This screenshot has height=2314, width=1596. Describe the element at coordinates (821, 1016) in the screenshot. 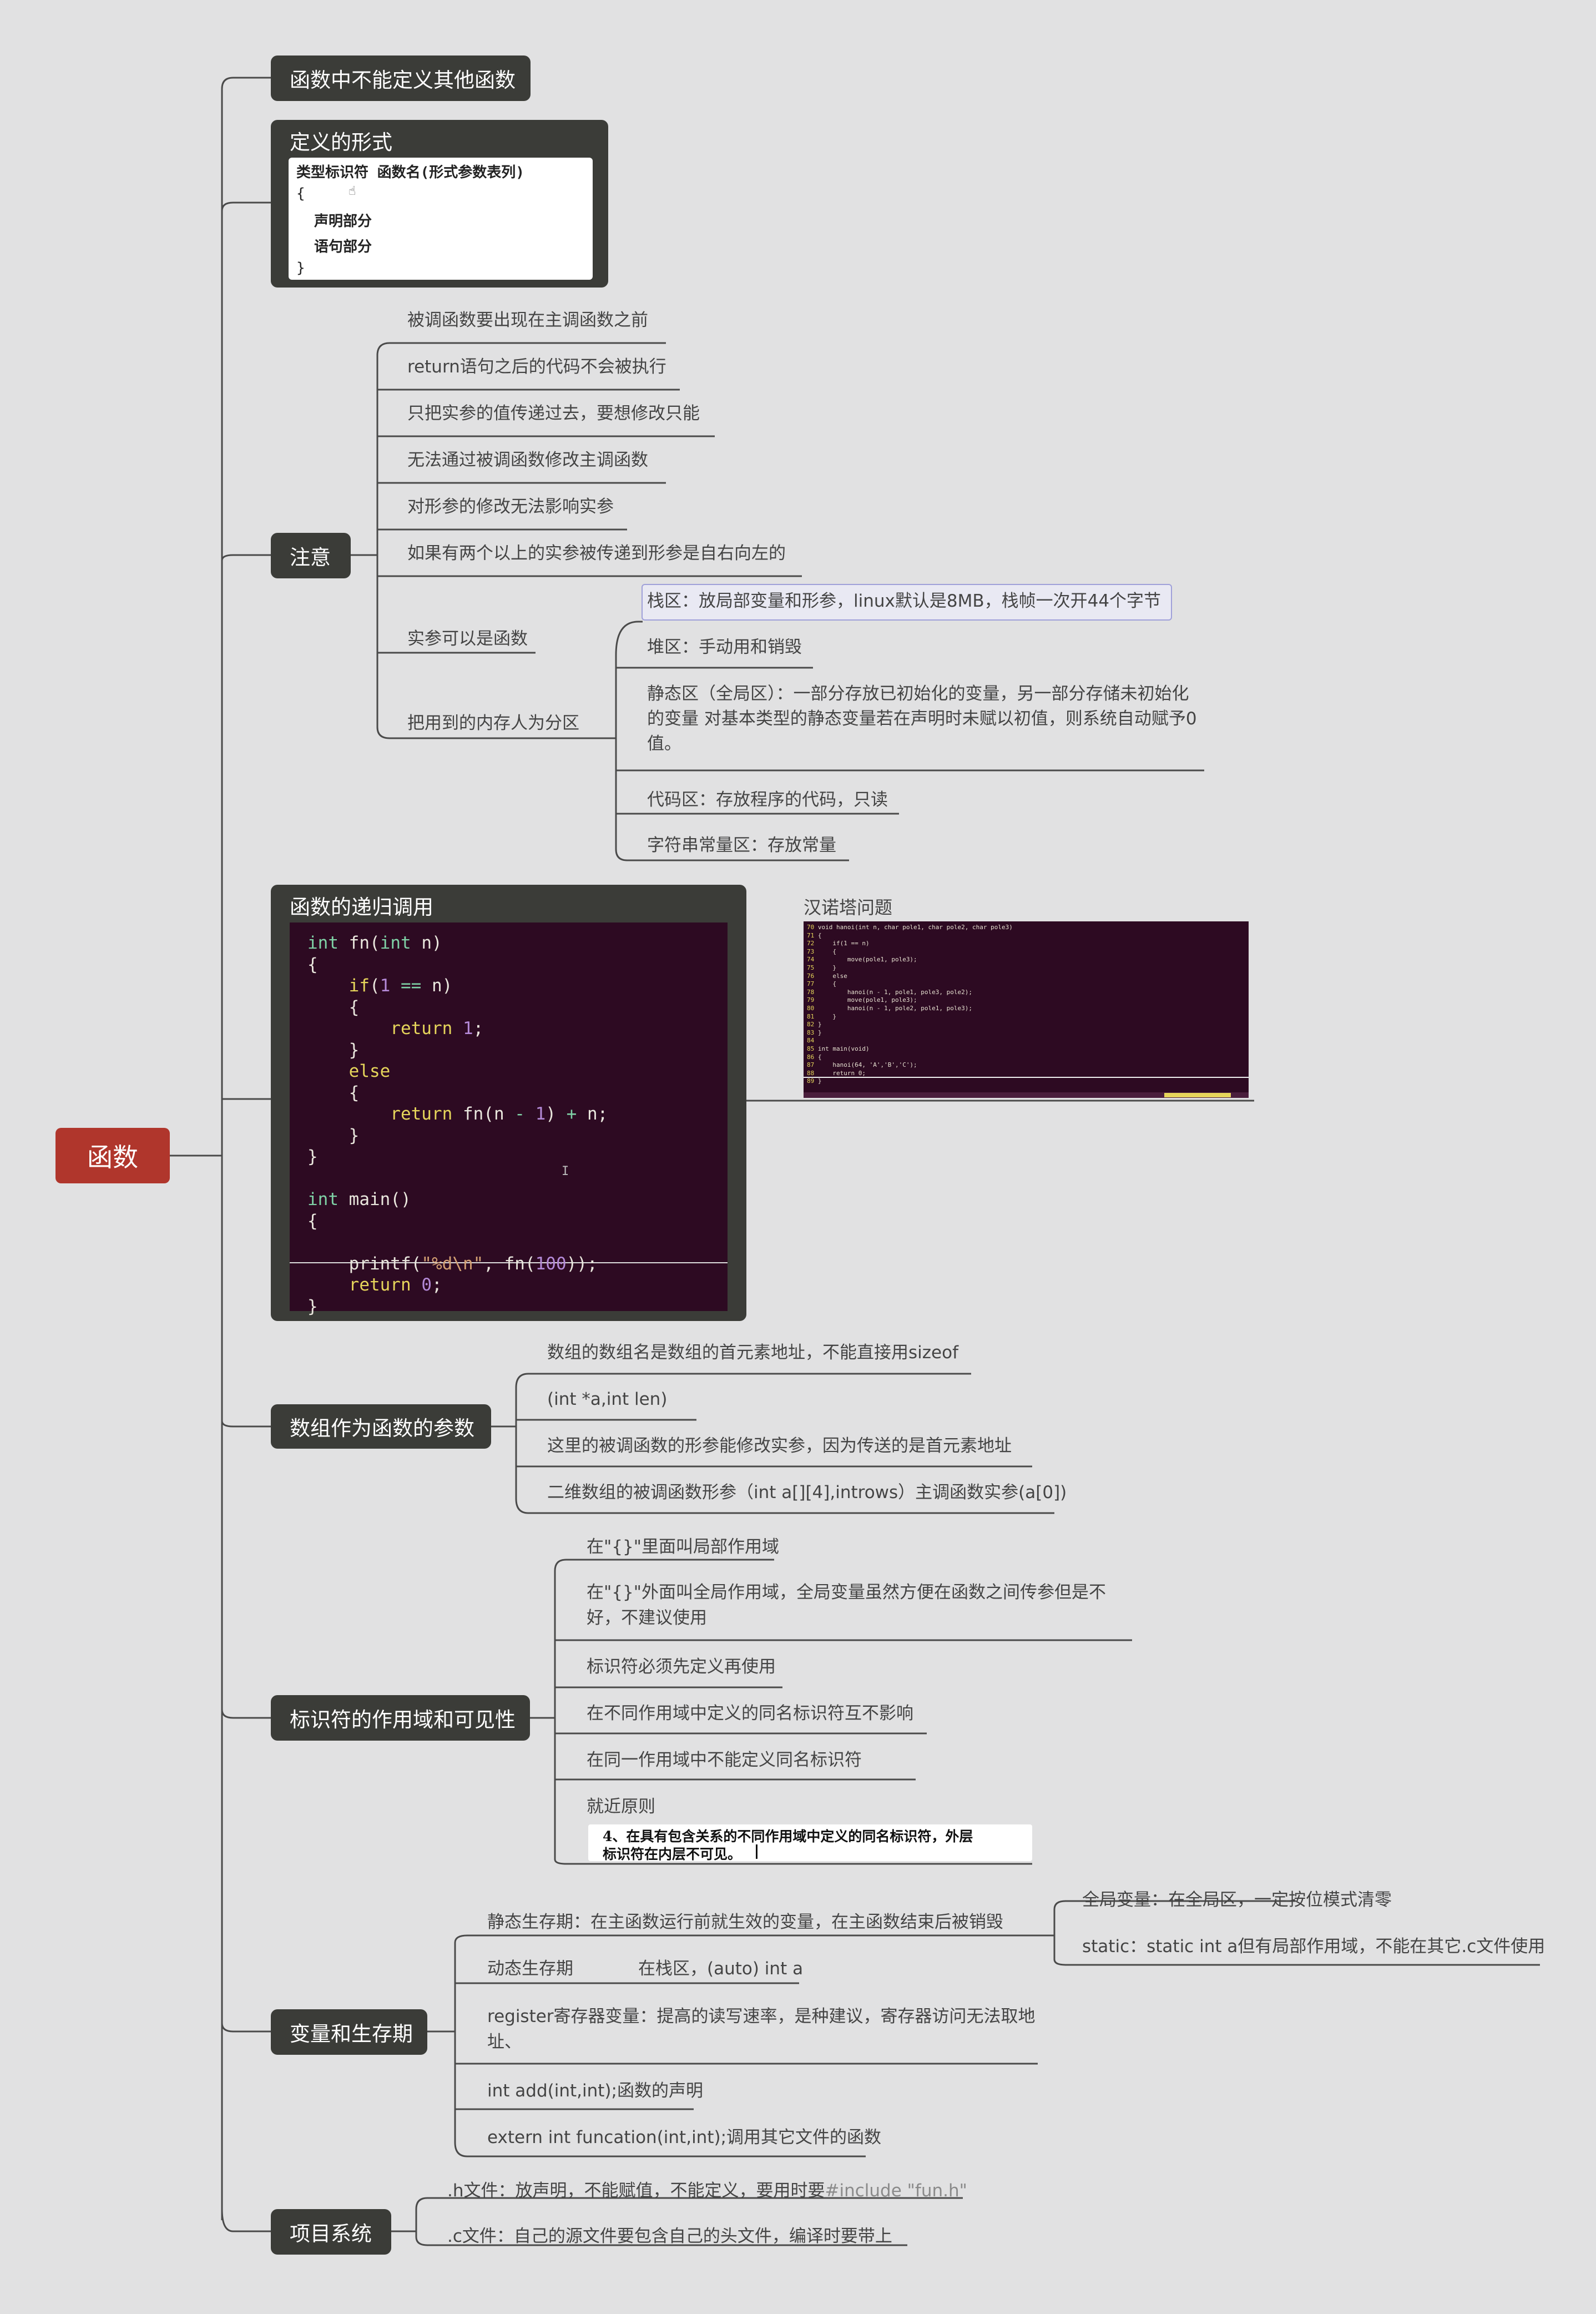

I see `hanoi-code-line: 81 }` at that location.